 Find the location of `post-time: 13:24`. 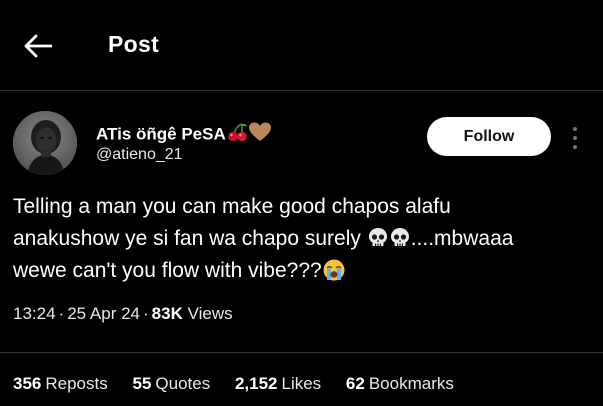

post-time: 13:24 is located at coordinates (34, 313).